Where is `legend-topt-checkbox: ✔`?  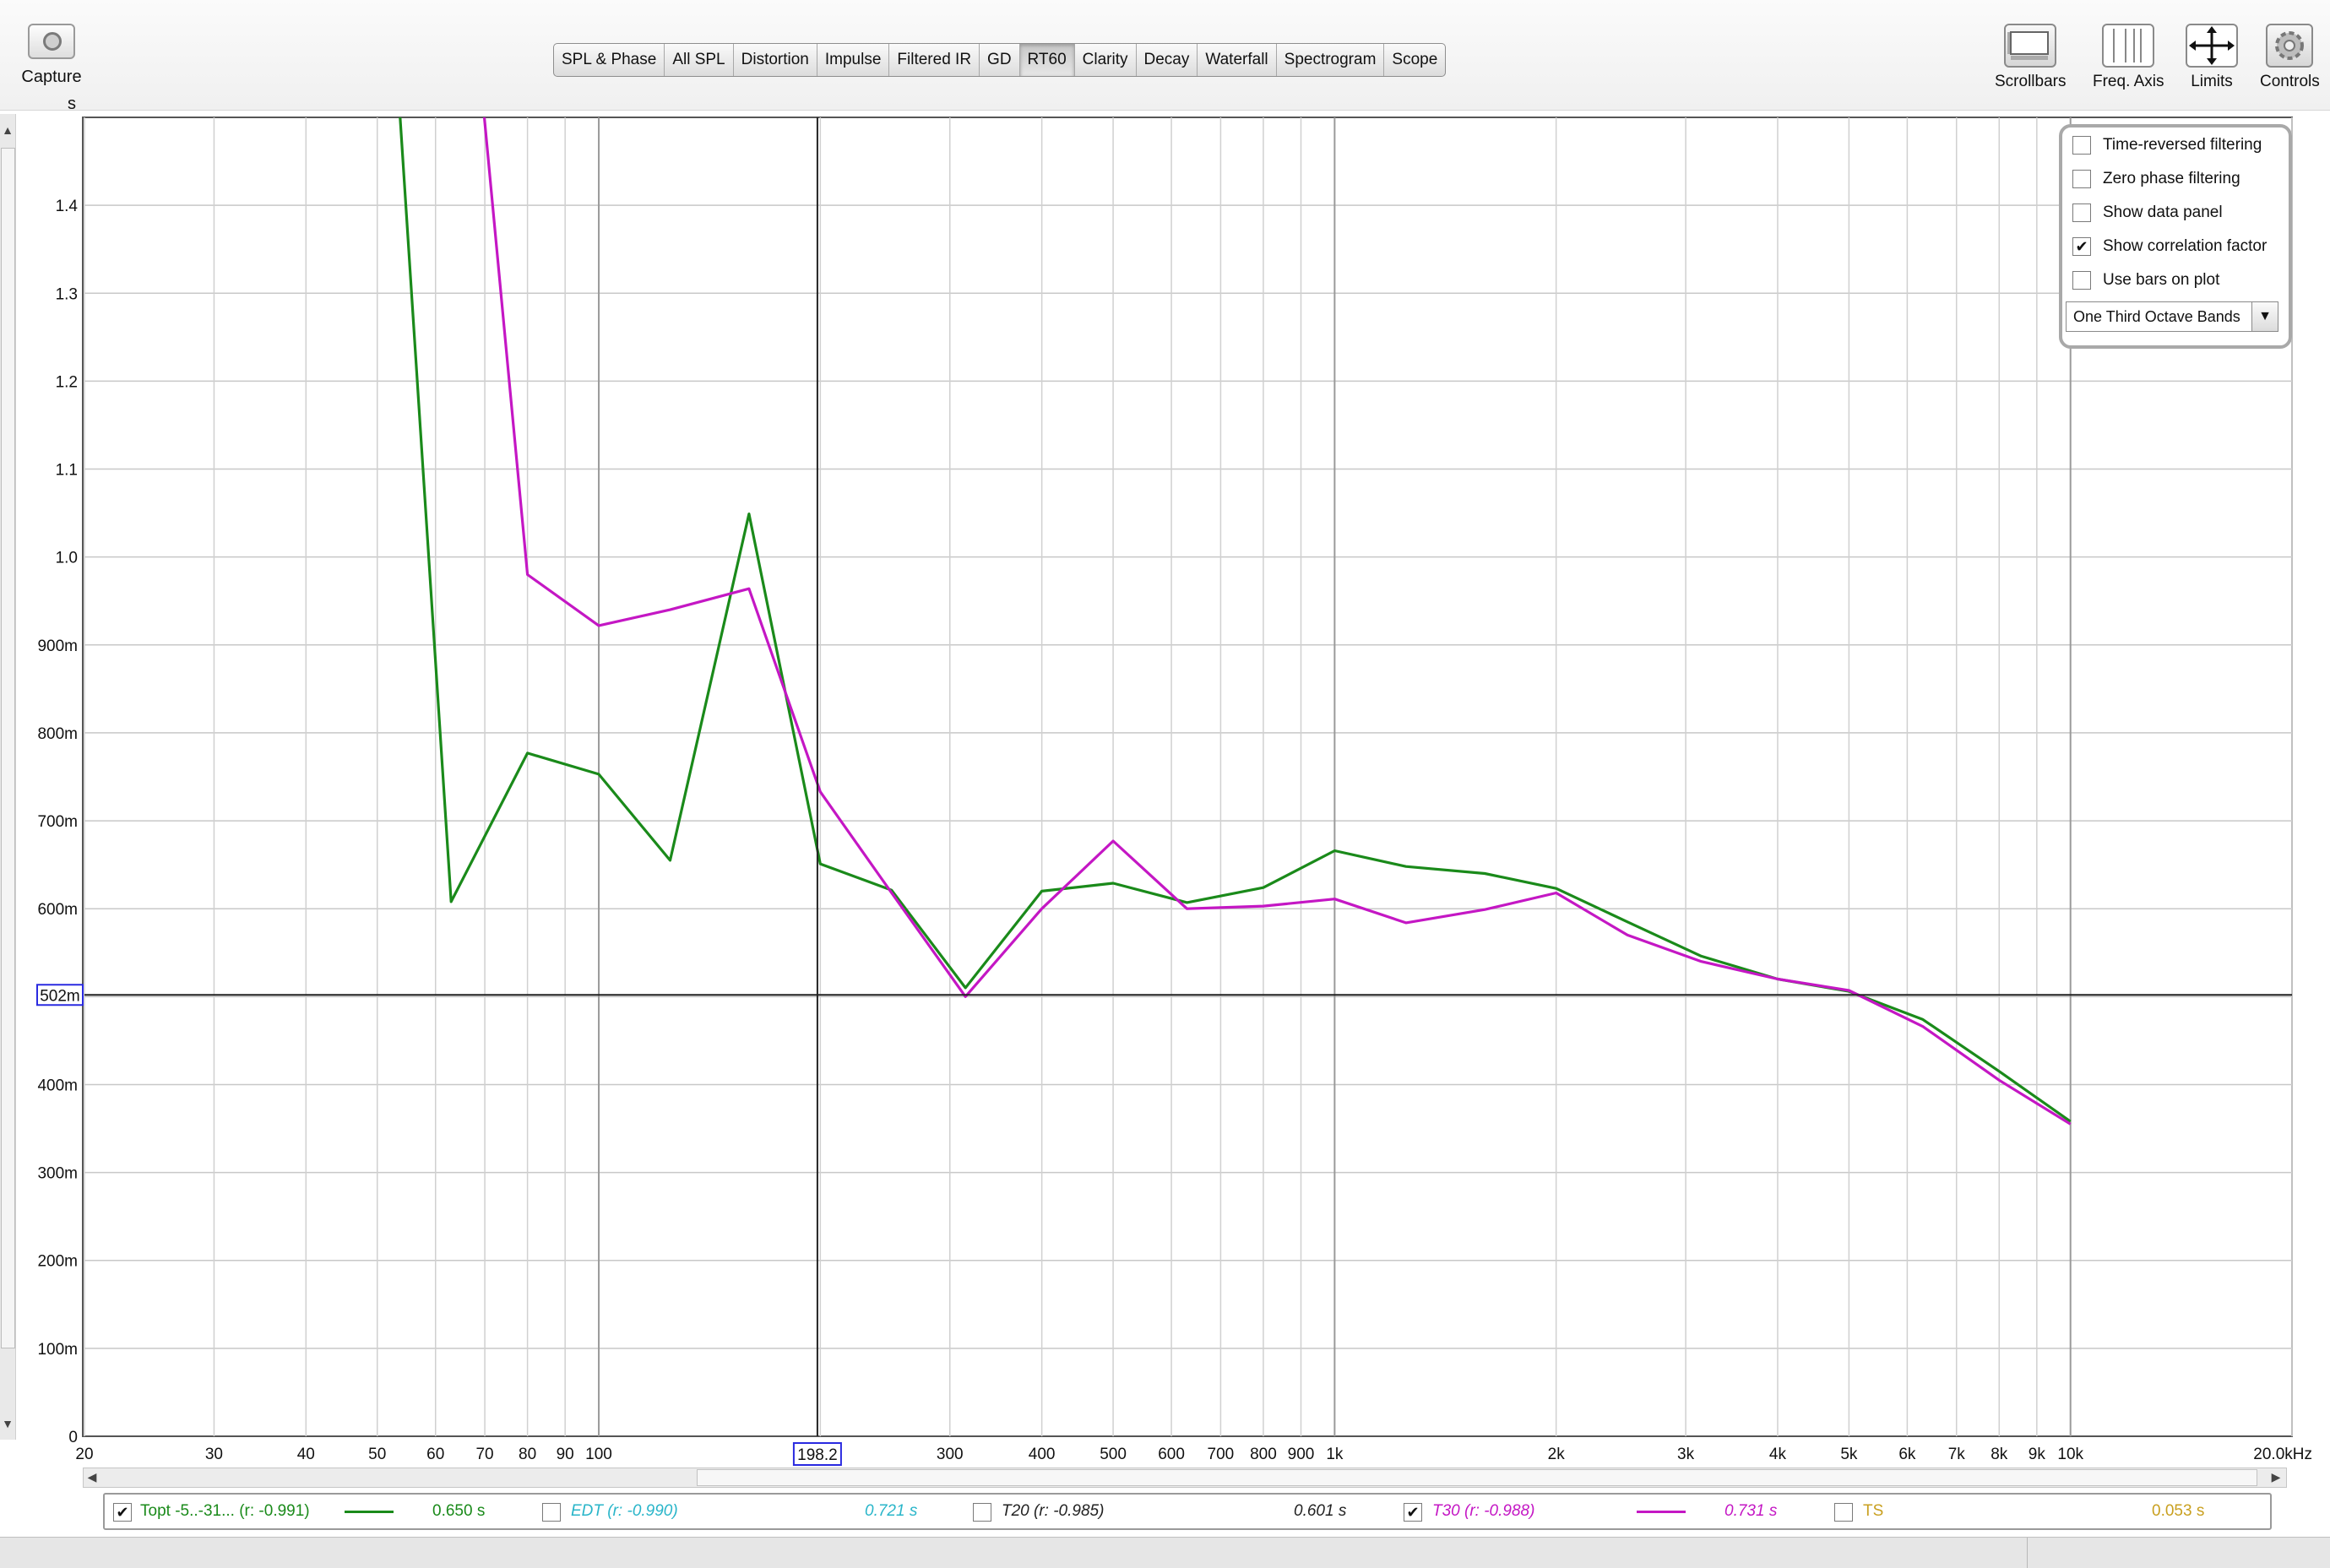
legend-topt-checkbox: ✔ is located at coordinates (122, 1512).